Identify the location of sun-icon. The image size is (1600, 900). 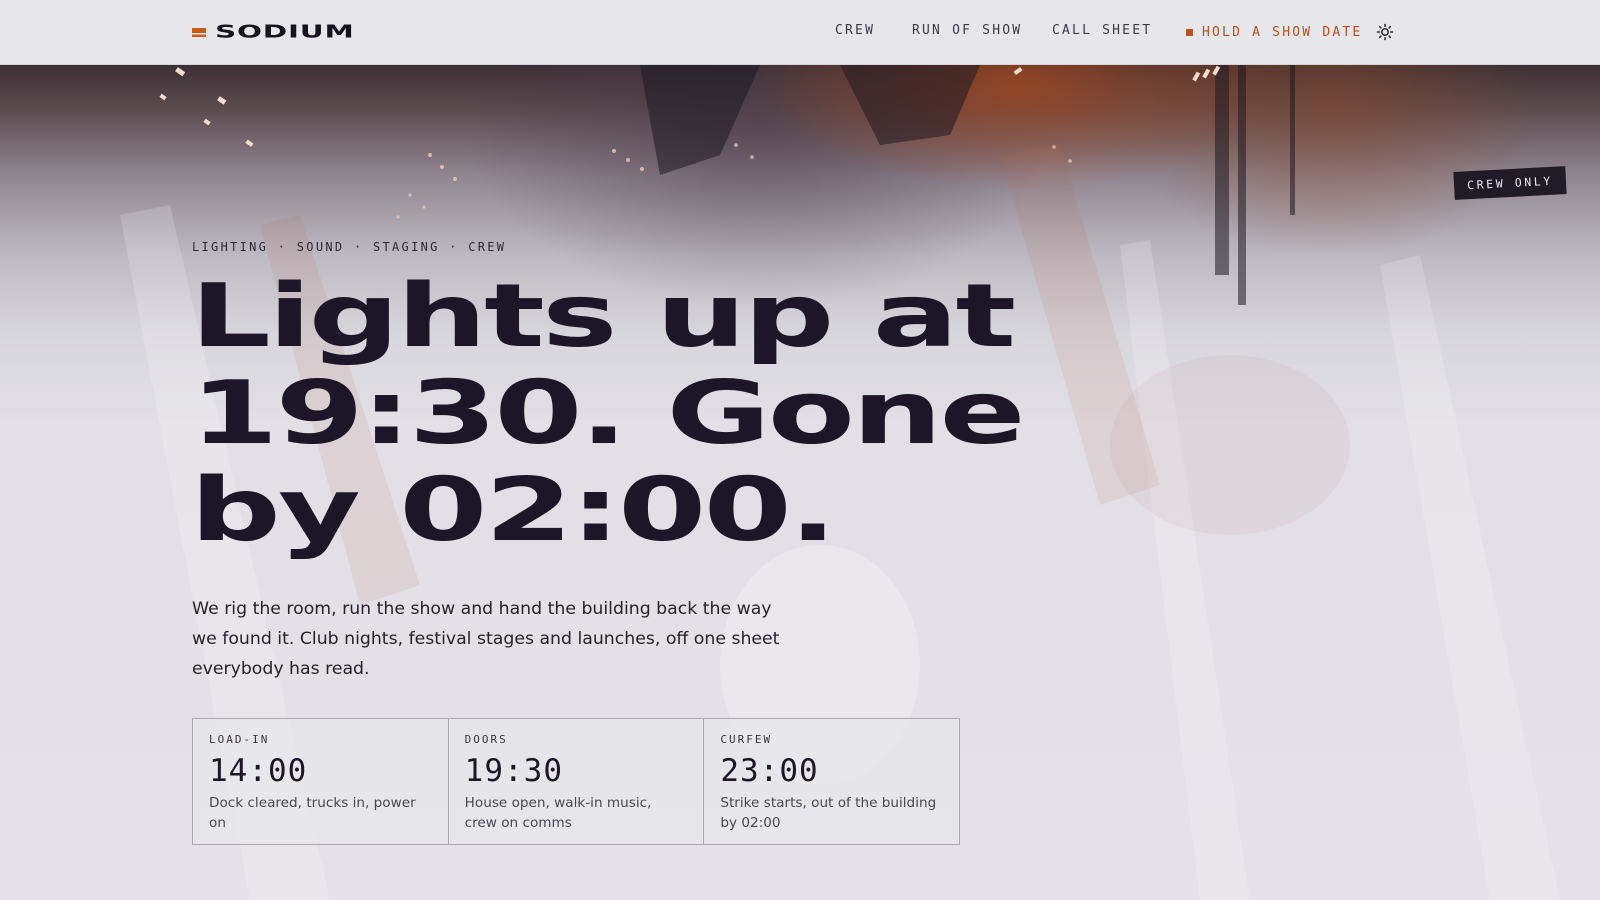
(1385, 32).